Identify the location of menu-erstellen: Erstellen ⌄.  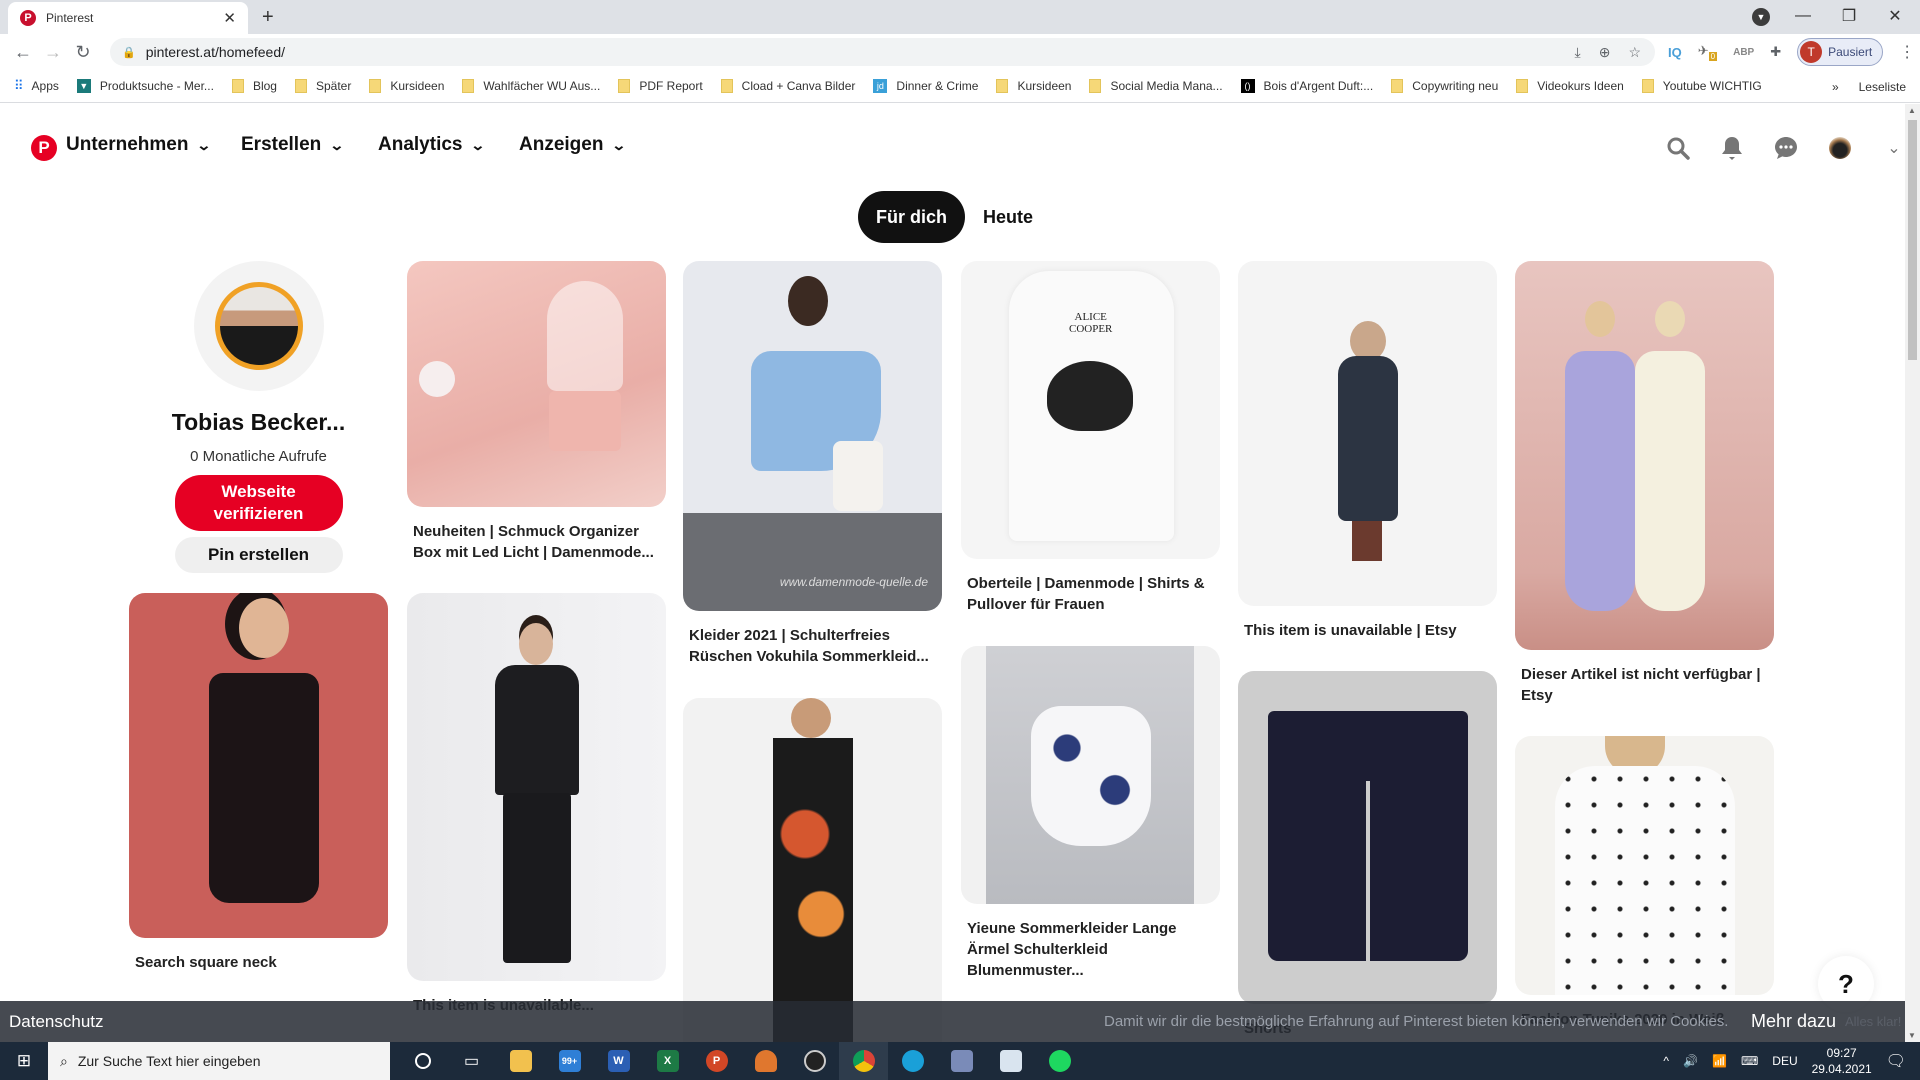
(293, 145).